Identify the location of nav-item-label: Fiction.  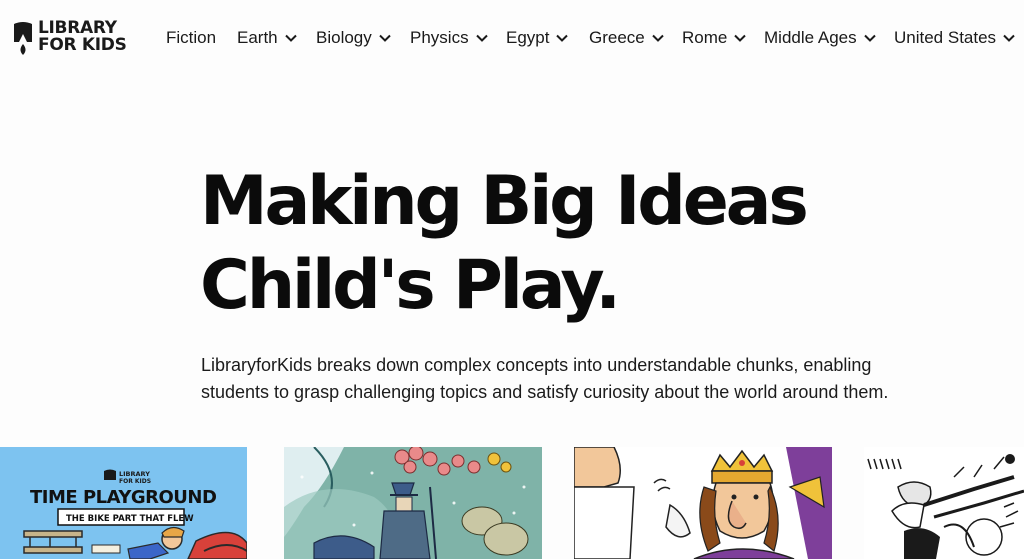
(191, 37).